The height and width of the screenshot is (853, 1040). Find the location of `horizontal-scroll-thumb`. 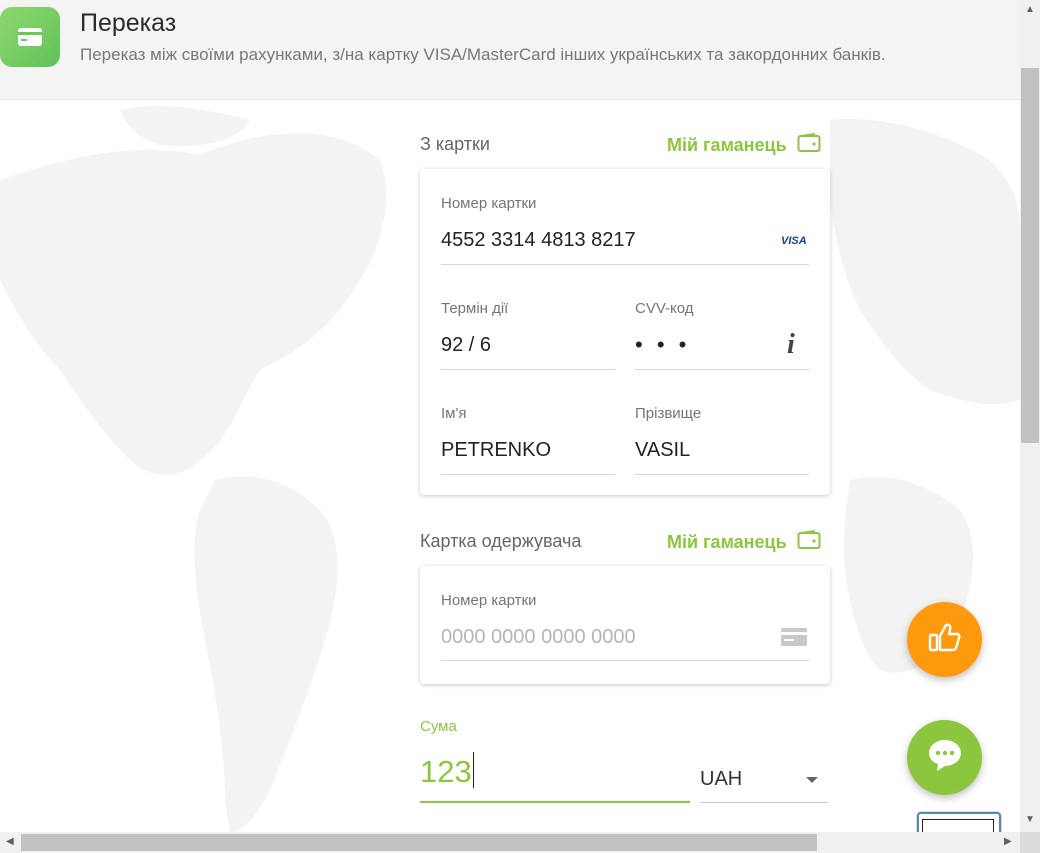

horizontal-scroll-thumb is located at coordinates (419, 842).